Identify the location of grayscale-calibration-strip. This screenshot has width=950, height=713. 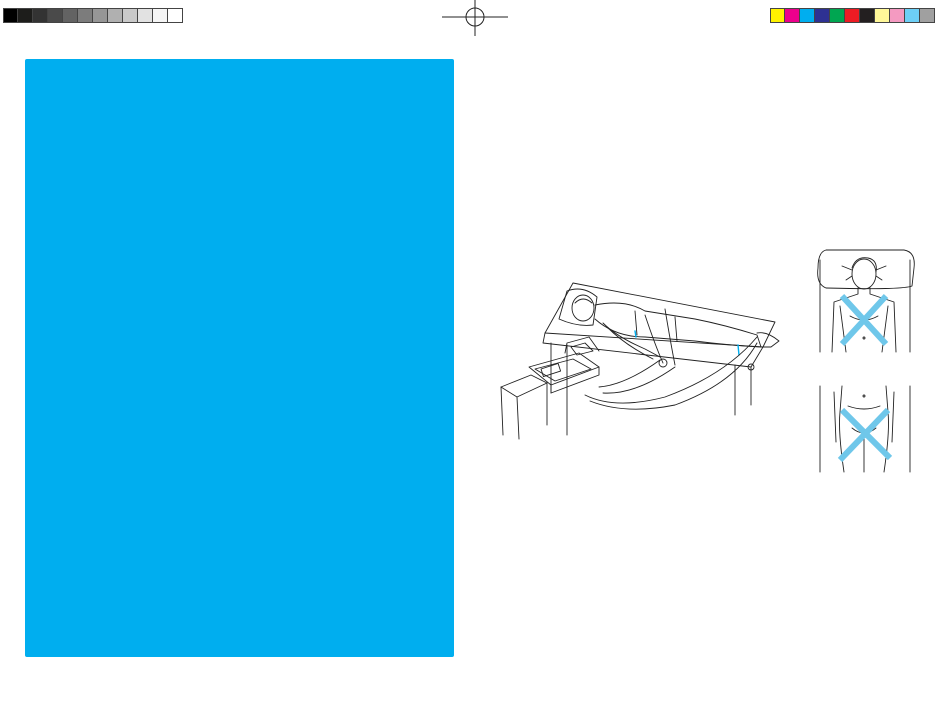
(93, 16).